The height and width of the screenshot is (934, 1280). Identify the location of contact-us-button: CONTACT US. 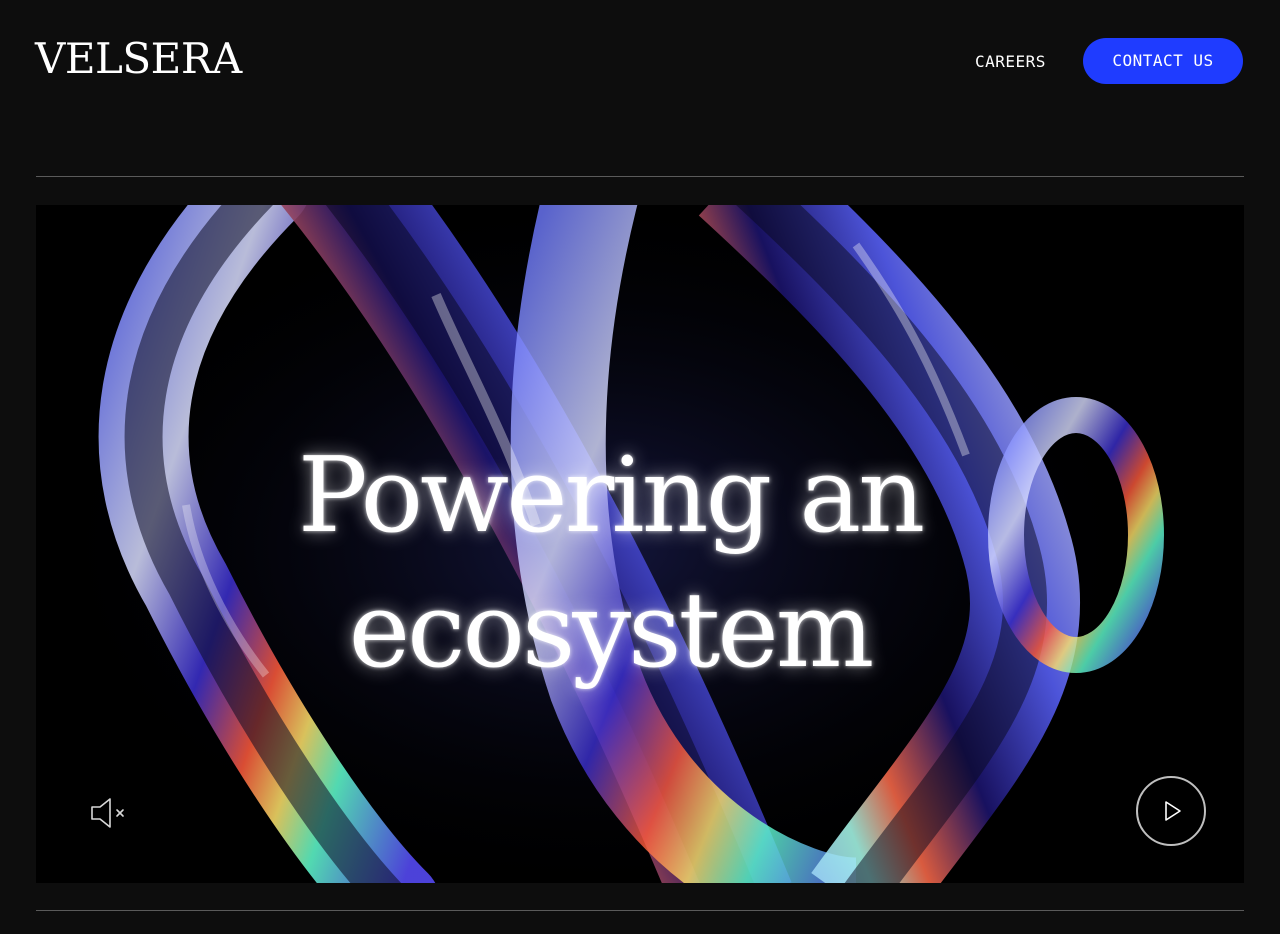
(1163, 61).